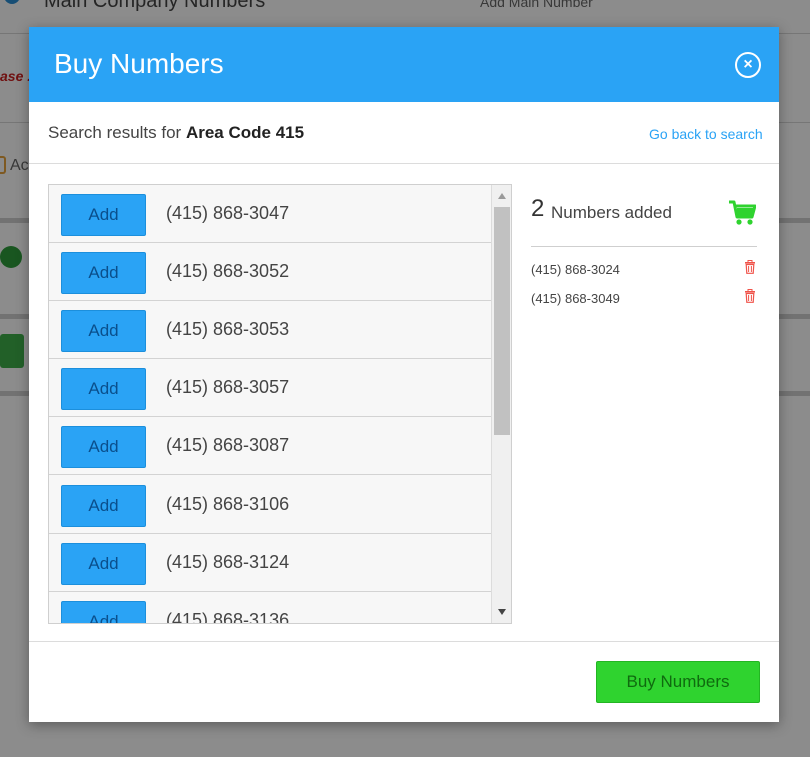 The width and height of the screenshot is (810, 757). I want to click on scroll-thumb, so click(502, 321).